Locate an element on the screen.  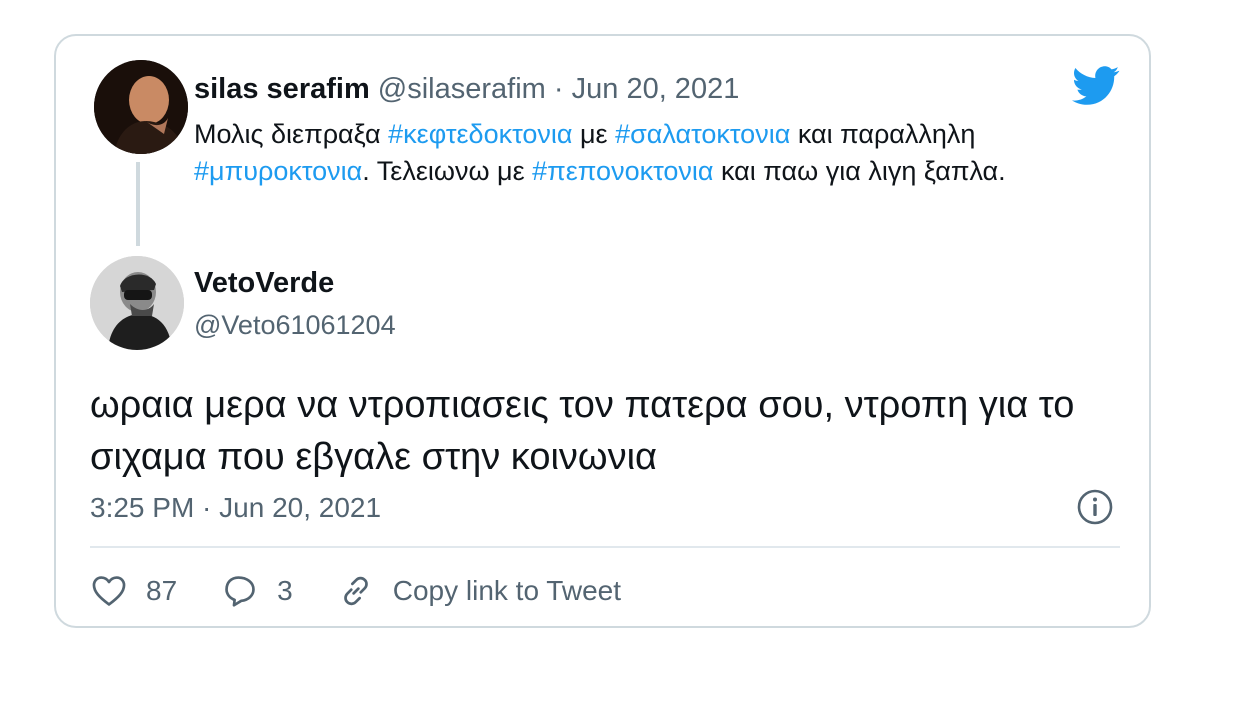
reply-icon is located at coordinates (240, 591).